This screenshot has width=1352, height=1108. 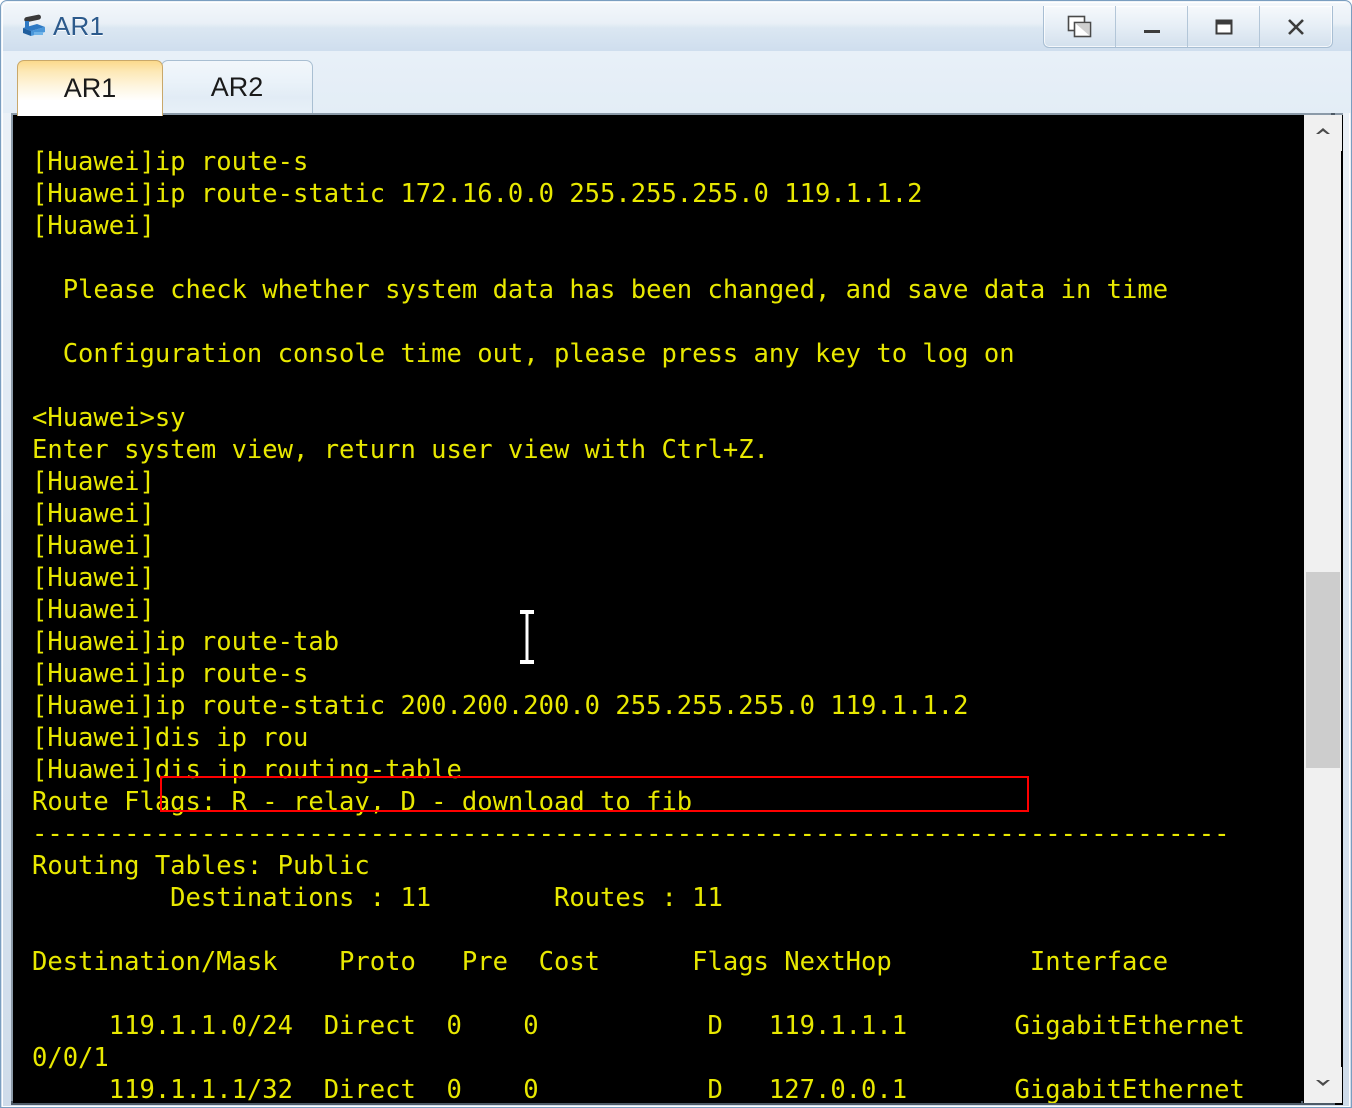 What do you see at coordinates (79, 26) in the screenshot?
I see `window-title: AR1` at bounding box center [79, 26].